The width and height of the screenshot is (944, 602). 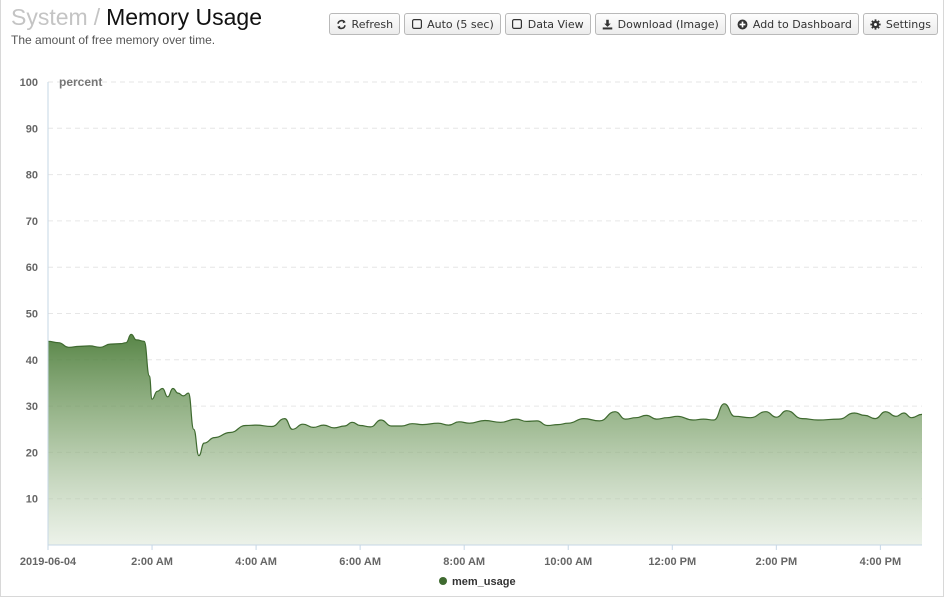 What do you see at coordinates (742, 24) in the screenshot?
I see `plus-circle-icon` at bounding box center [742, 24].